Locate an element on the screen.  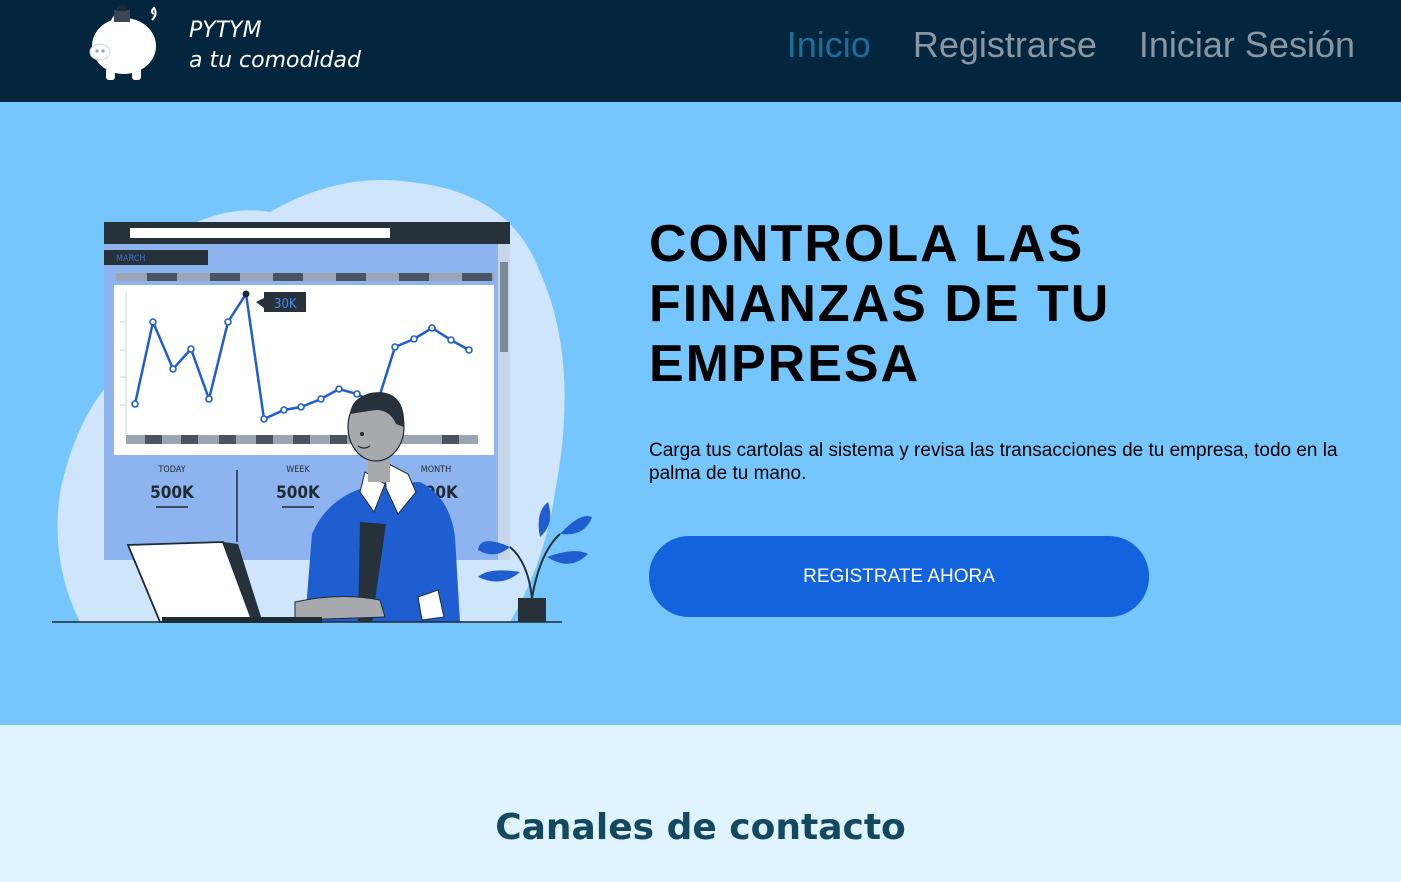
contact-title: Canales de contacto is located at coordinates (700, 827).